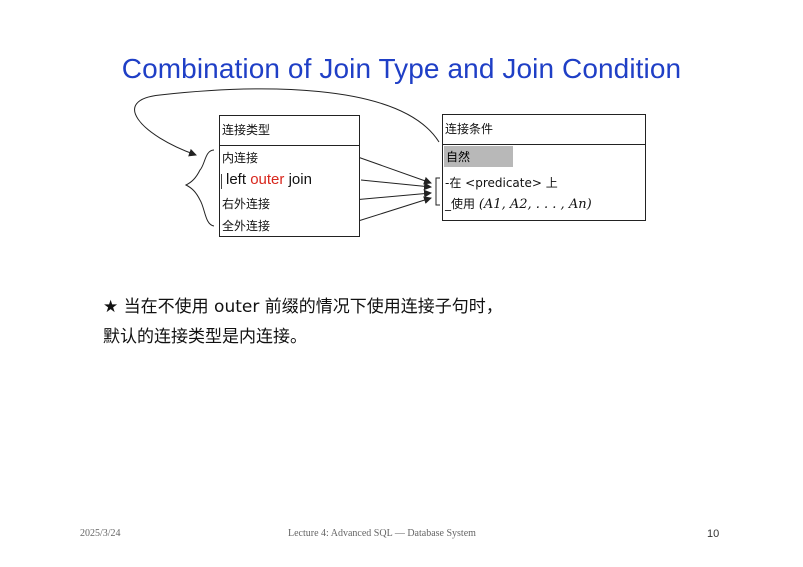 Image resolution: width=803 pixels, height=567 pixels. What do you see at coordinates (199, 188) in the screenshot?
I see `brace` at bounding box center [199, 188].